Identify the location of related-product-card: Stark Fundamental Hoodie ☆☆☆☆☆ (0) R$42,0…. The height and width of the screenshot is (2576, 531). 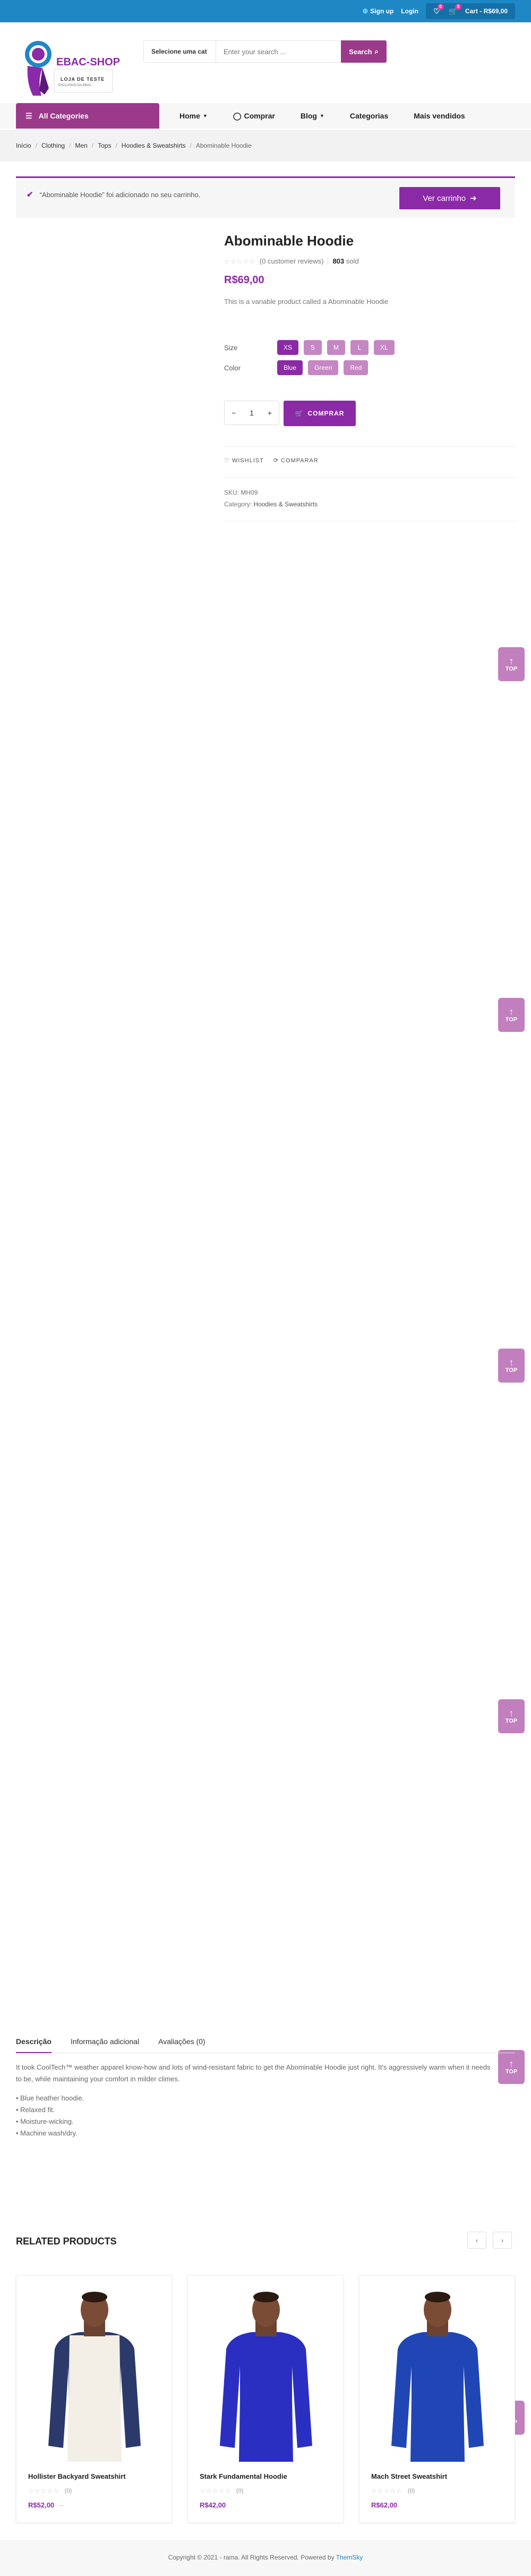
(265, 2399).